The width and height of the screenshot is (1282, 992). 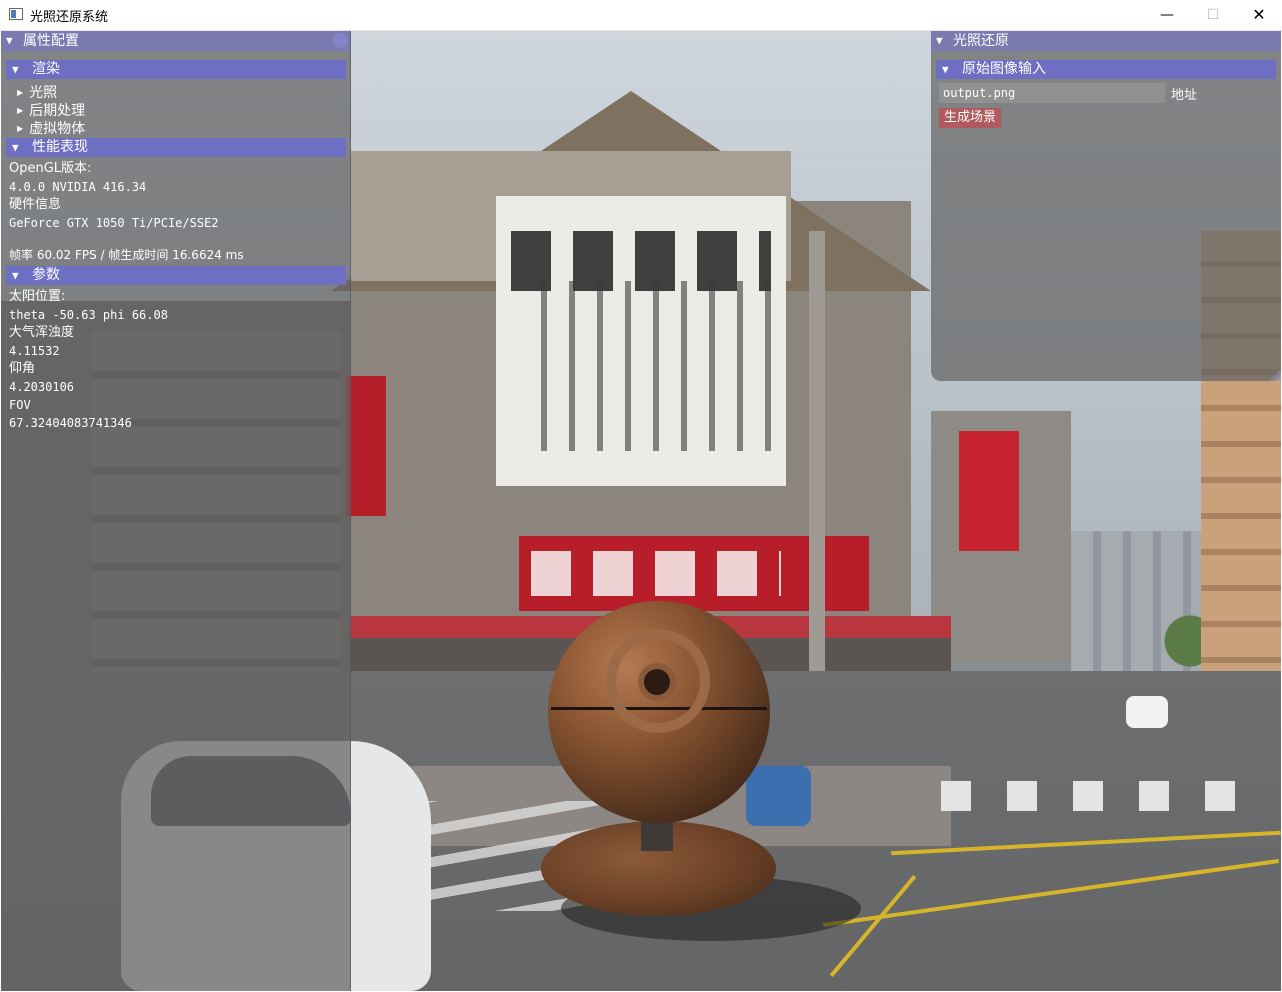 I want to click on generate-scene-button: 生成场景, so click(x=970, y=118).